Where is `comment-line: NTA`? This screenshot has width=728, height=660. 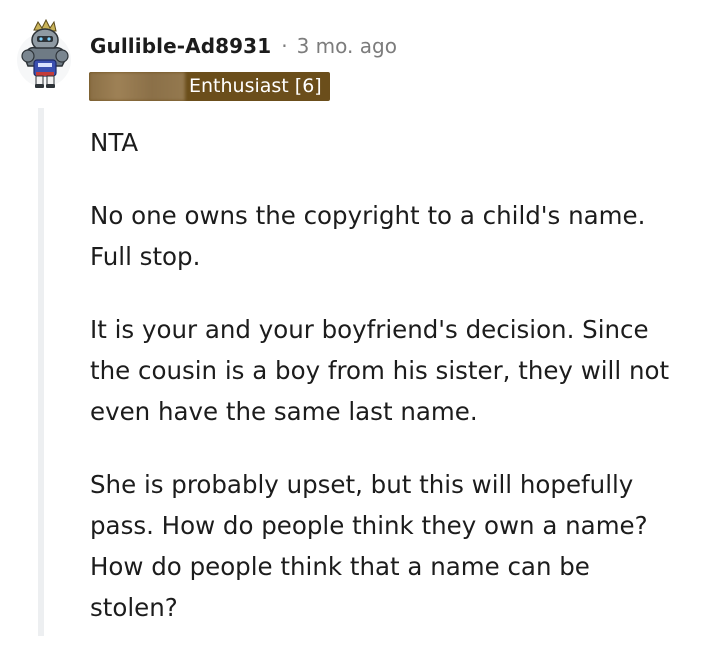
comment-line: NTA is located at coordinates (114, 142).